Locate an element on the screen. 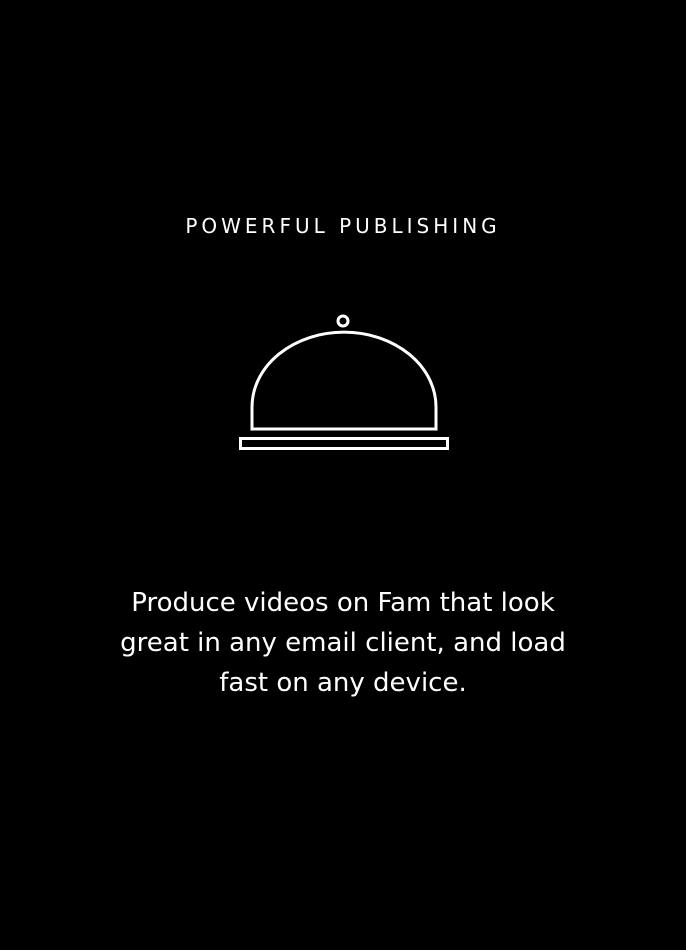 Image resolution: width=686 pixels, height=950 pixels. serving-cloche-icon is located at coordinates (343, 383).